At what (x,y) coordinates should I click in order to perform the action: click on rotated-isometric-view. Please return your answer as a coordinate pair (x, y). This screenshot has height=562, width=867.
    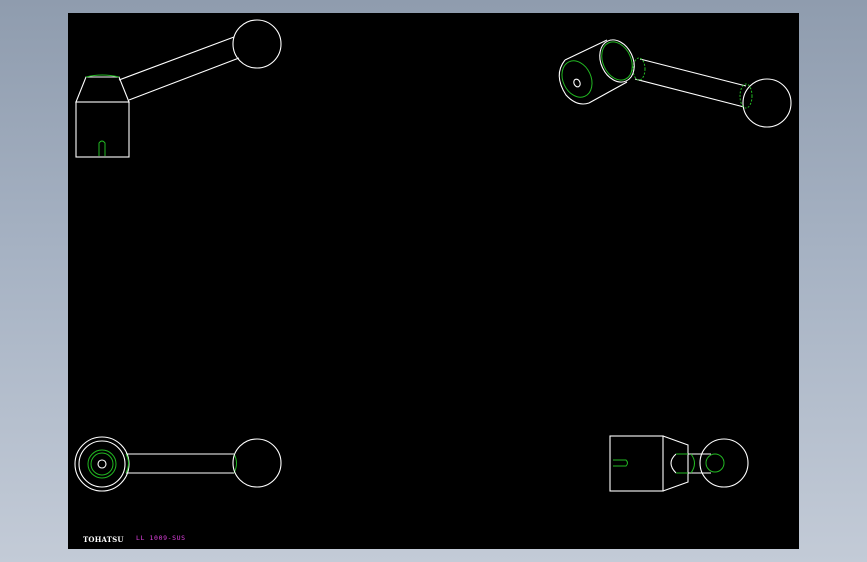
    Looking at the image, I should click on (675, 83).